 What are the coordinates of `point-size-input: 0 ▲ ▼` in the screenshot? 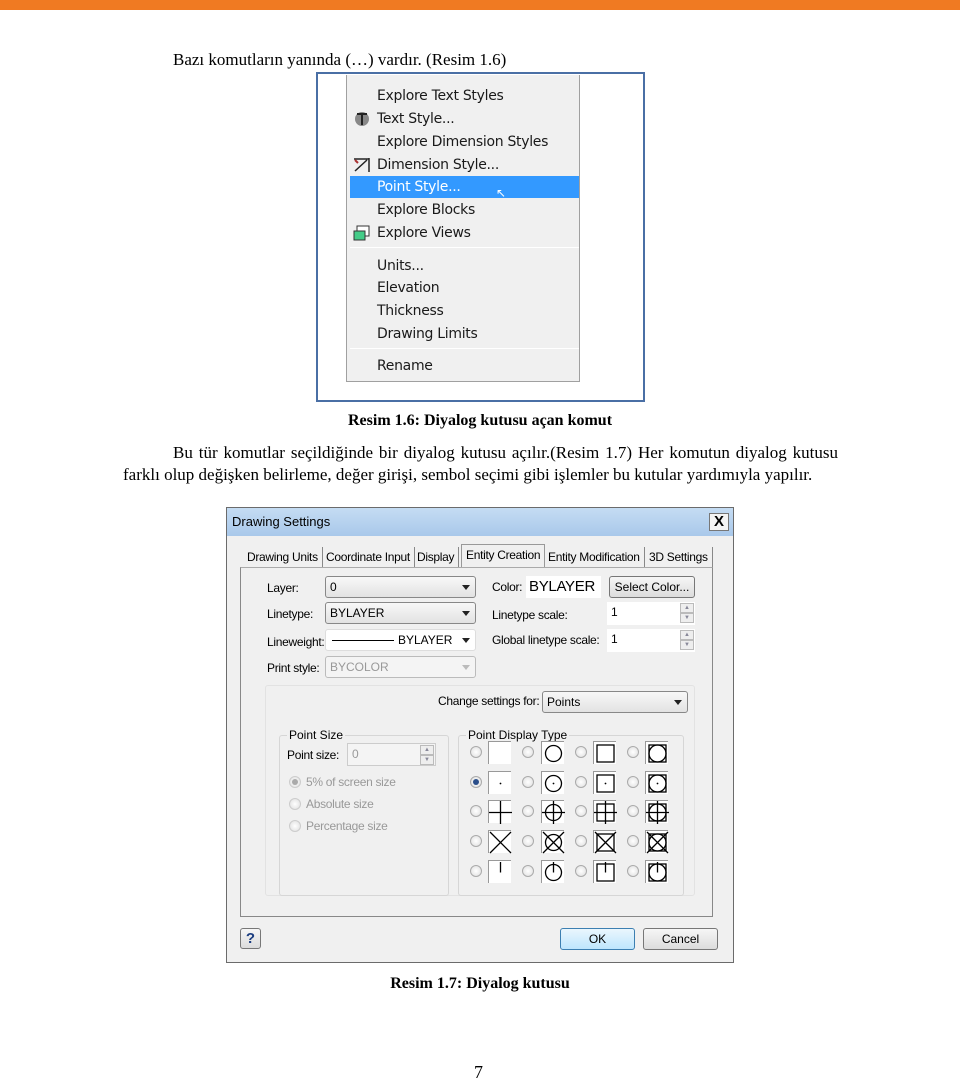 It's located at (391, 754).